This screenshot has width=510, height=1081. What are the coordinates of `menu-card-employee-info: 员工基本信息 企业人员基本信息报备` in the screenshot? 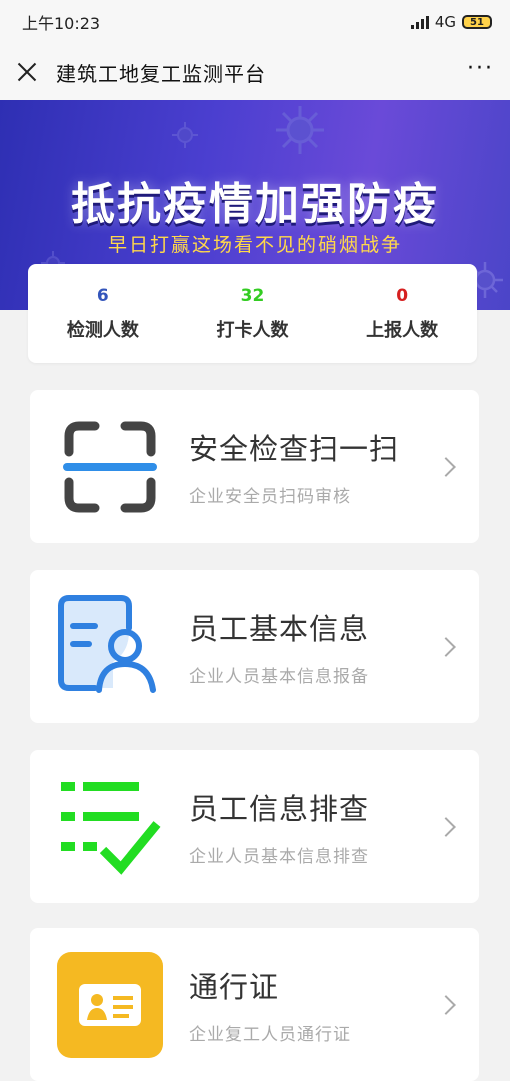 It's located at (254, 646).